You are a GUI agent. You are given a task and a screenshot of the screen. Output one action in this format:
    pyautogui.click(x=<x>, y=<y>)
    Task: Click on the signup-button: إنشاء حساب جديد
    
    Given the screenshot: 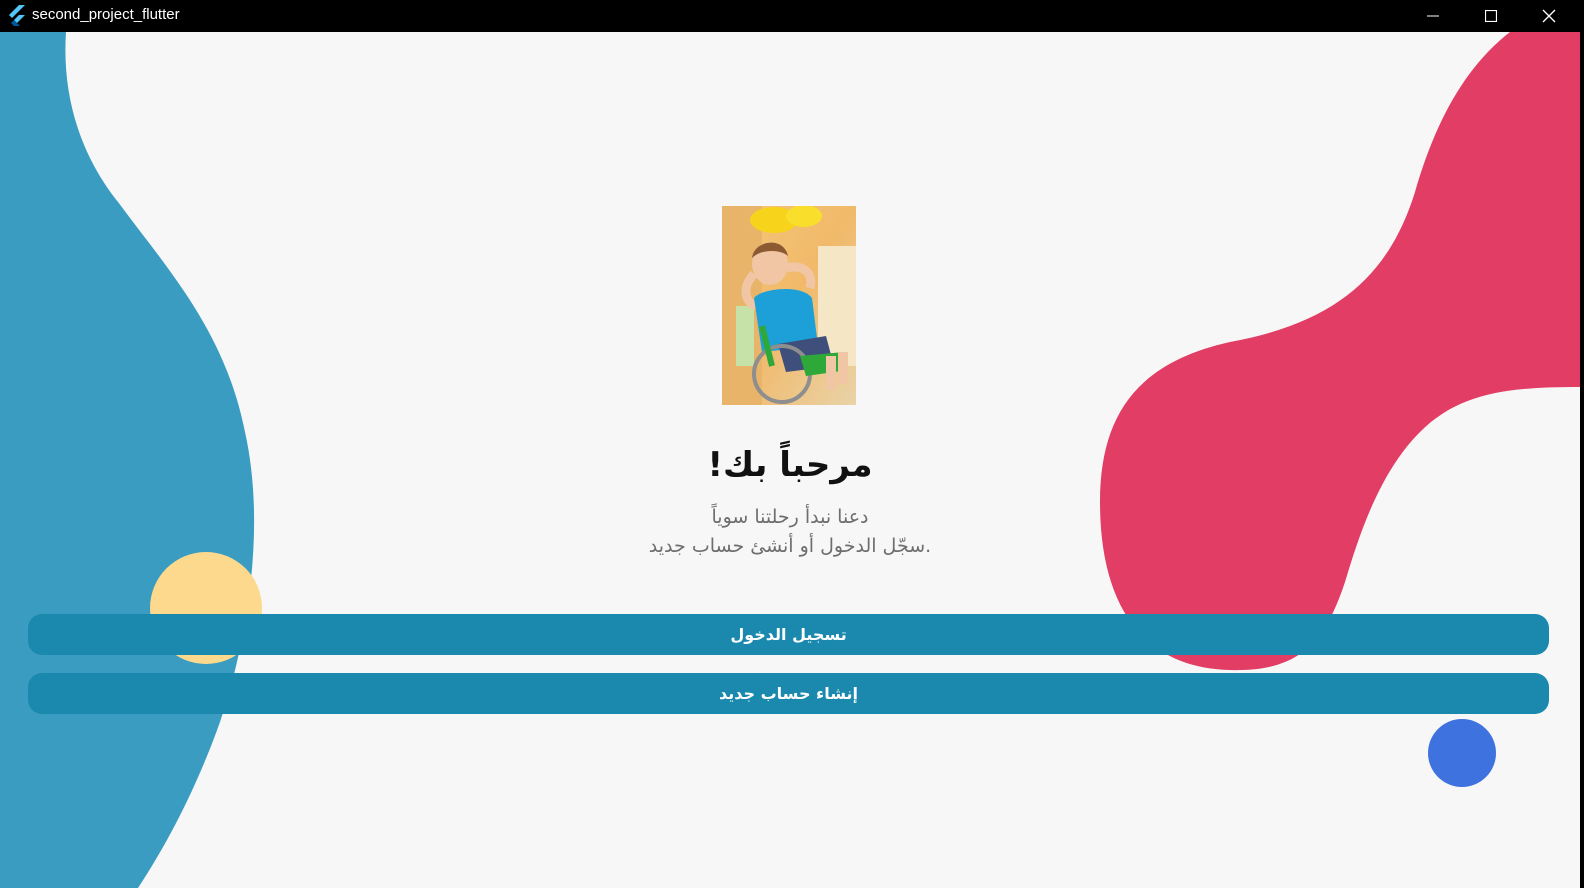 What is the action you would take?
    pyautogui.click(x=788, y=693)
    